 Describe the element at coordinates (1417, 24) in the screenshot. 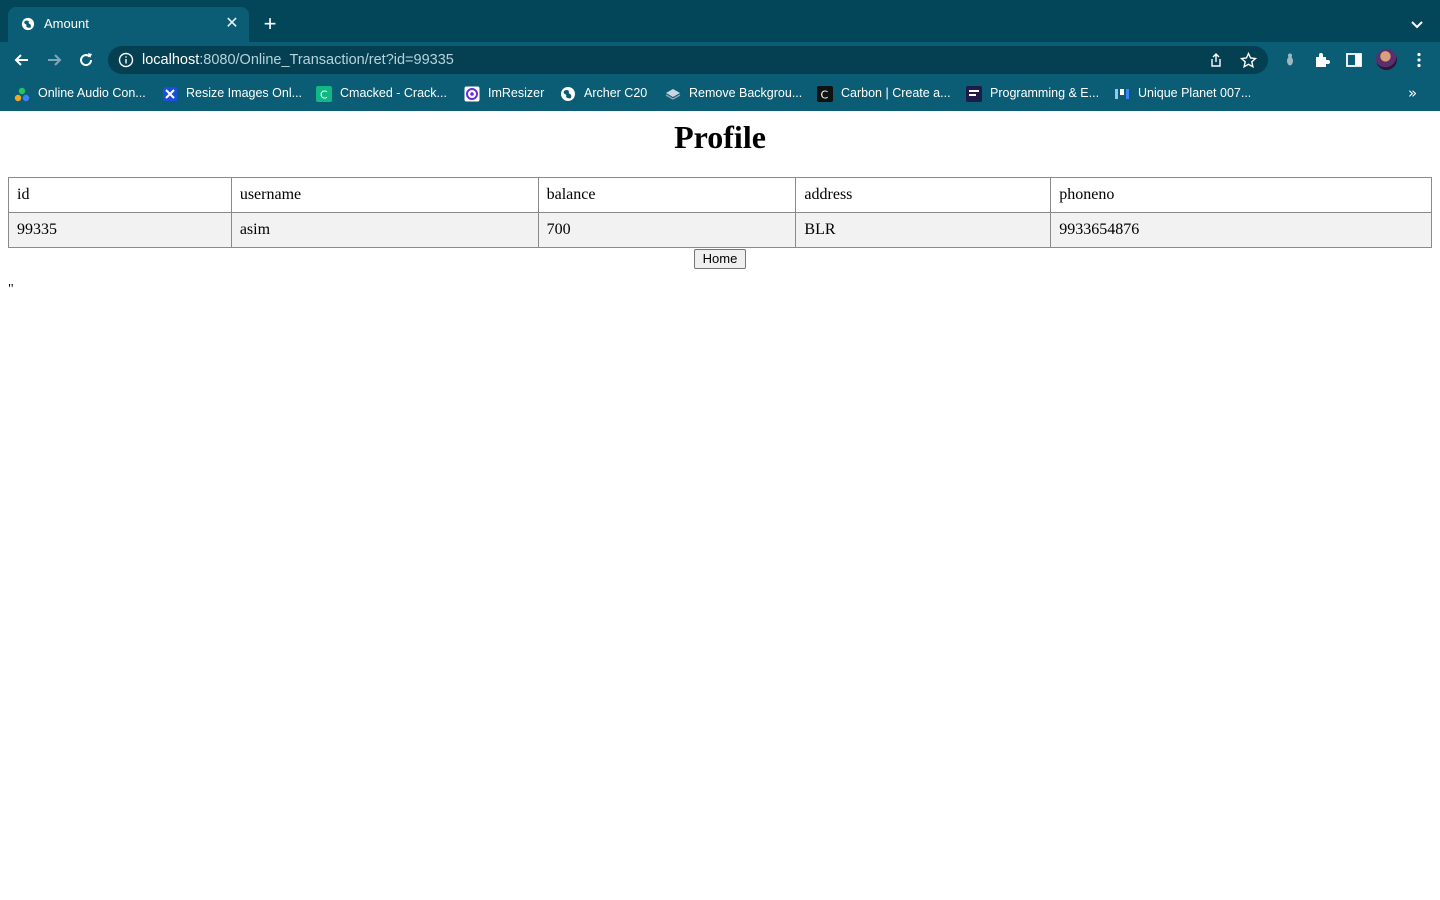

I see `chevron-down-icon` at that location.